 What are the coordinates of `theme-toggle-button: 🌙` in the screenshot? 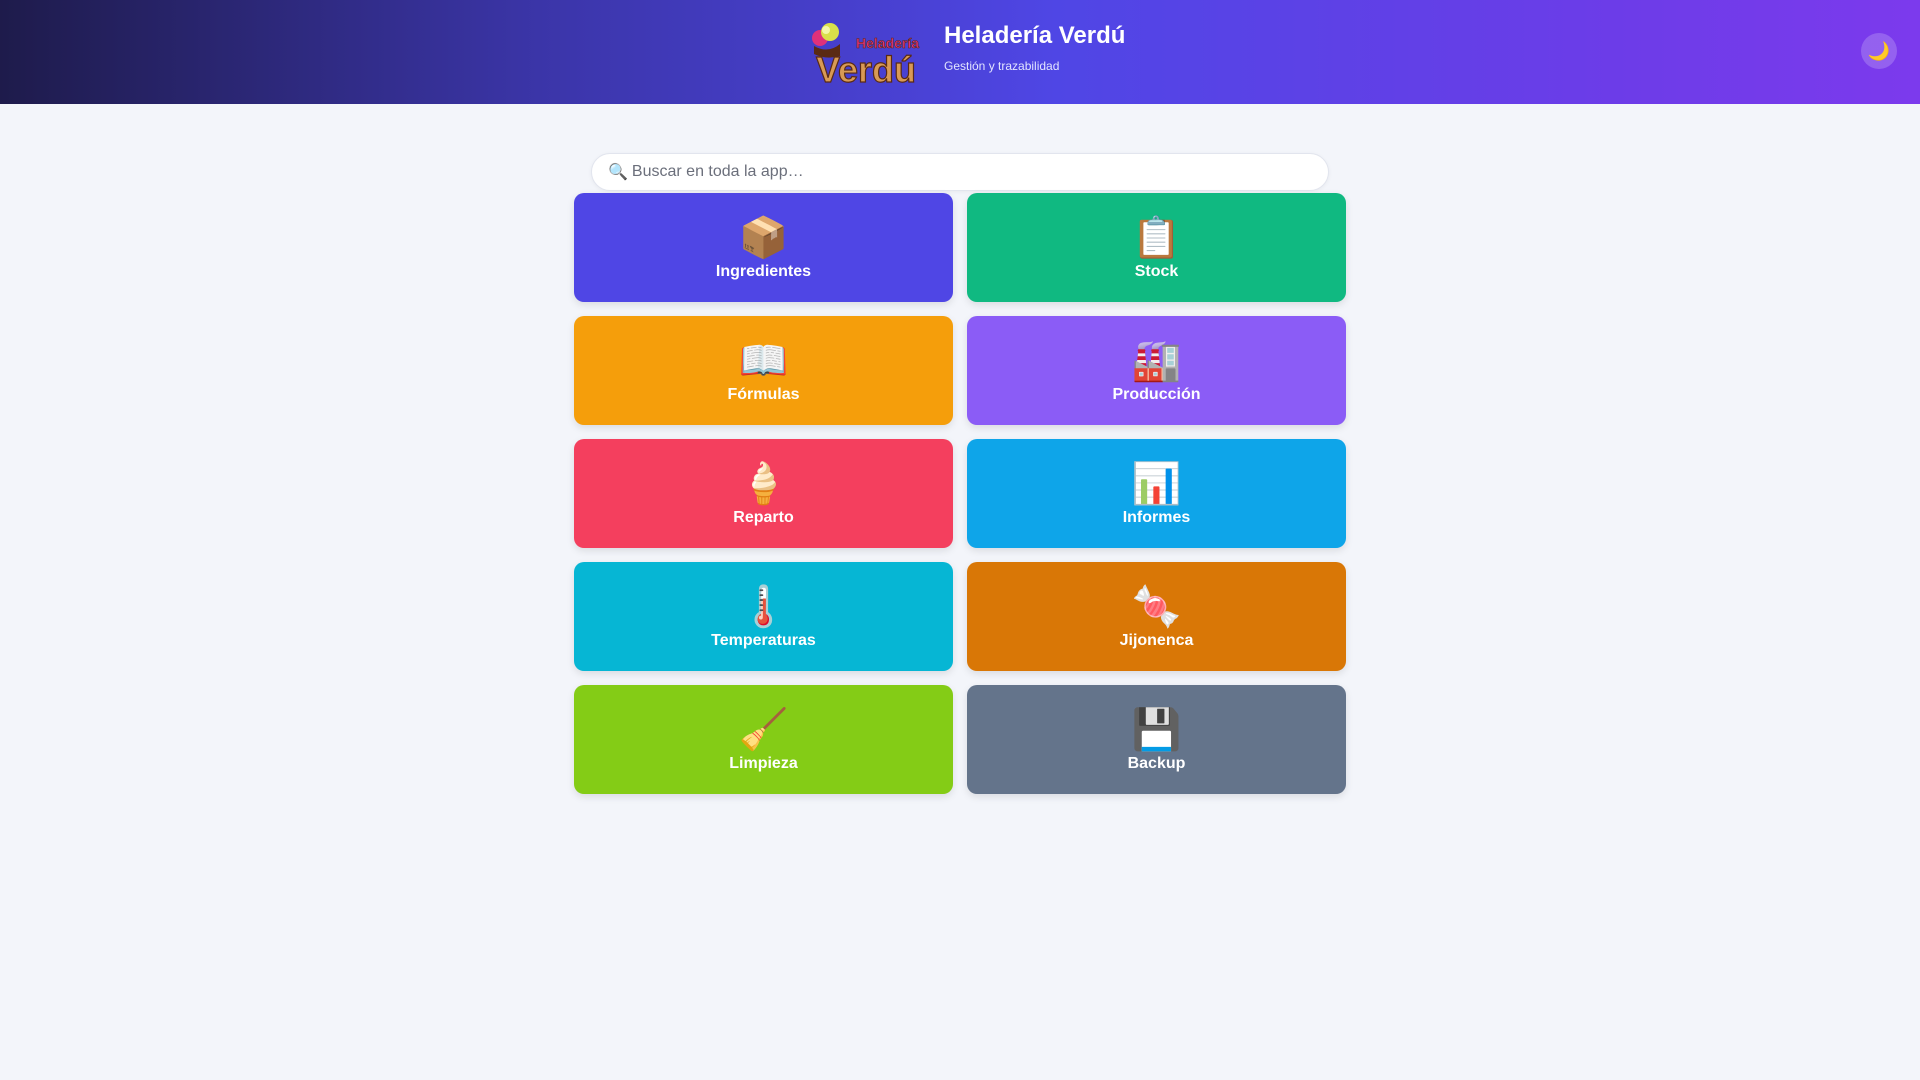 It's located at (1879, 51).